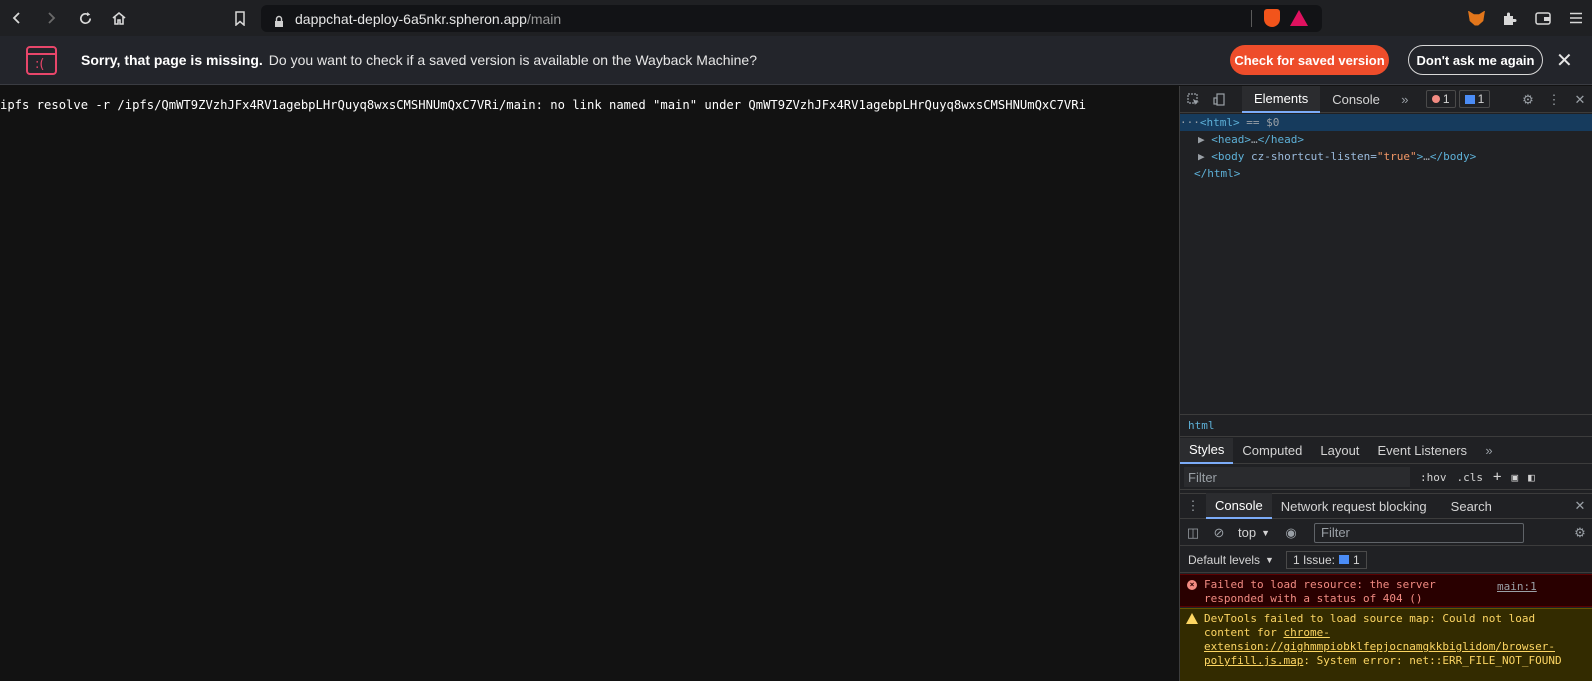 Image resolution: width=1592 pixels, height=681 pixels. Describe the element at coordinates (1297, 477) in the screenshot. I see `styles-filter-input: Filter` at that location.